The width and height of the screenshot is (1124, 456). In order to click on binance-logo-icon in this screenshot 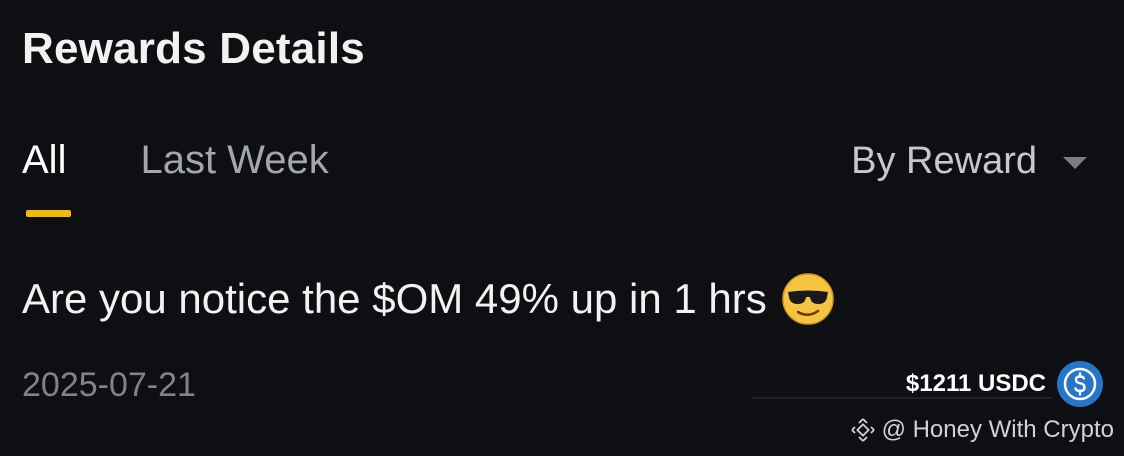, I will do `click(863, 430)`.